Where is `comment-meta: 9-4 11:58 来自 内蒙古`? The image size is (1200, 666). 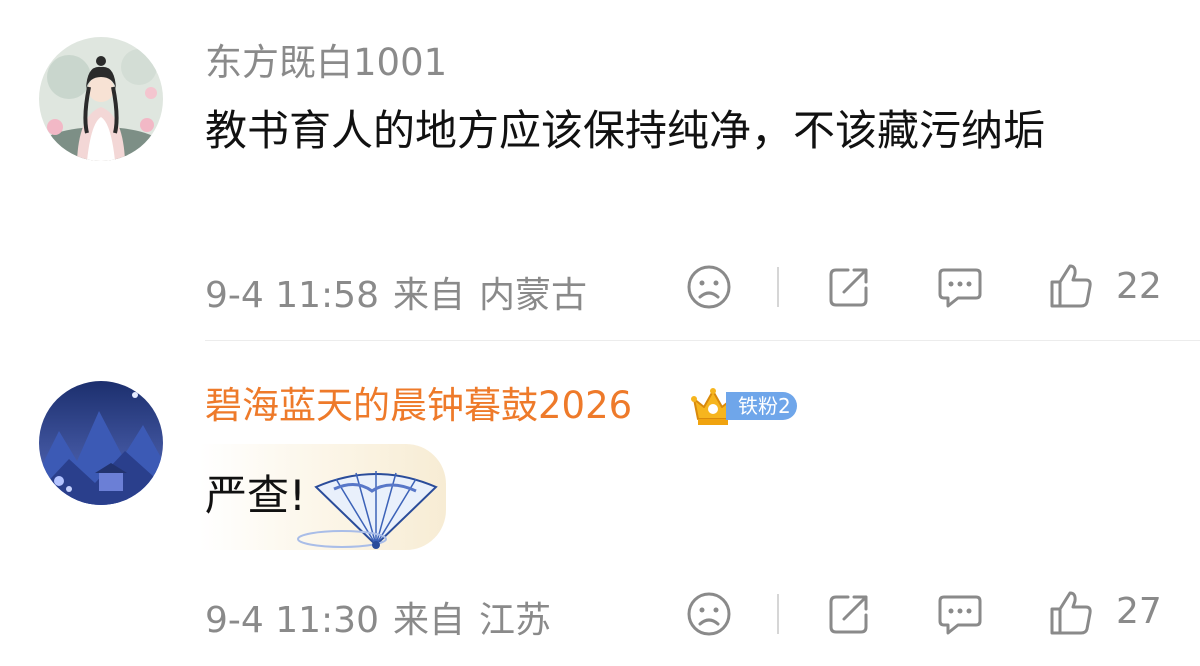
comment-meta: 9-4 11:58 来自 内蒙古 is located at coordinates (403, 292).